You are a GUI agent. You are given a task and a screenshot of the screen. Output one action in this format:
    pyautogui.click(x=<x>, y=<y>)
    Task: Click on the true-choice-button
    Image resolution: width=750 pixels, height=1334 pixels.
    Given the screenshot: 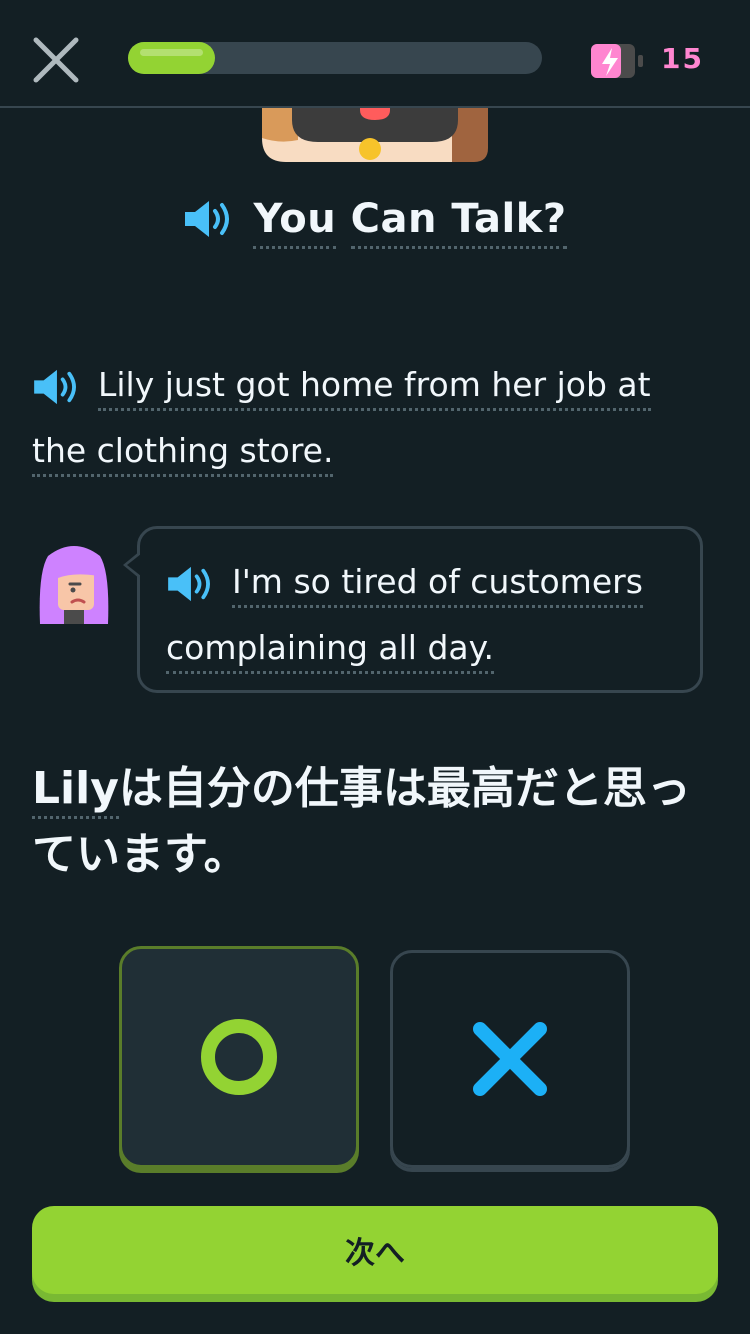 What is the action you would take?
    pyautogui.click(x=239, y=1057)
    